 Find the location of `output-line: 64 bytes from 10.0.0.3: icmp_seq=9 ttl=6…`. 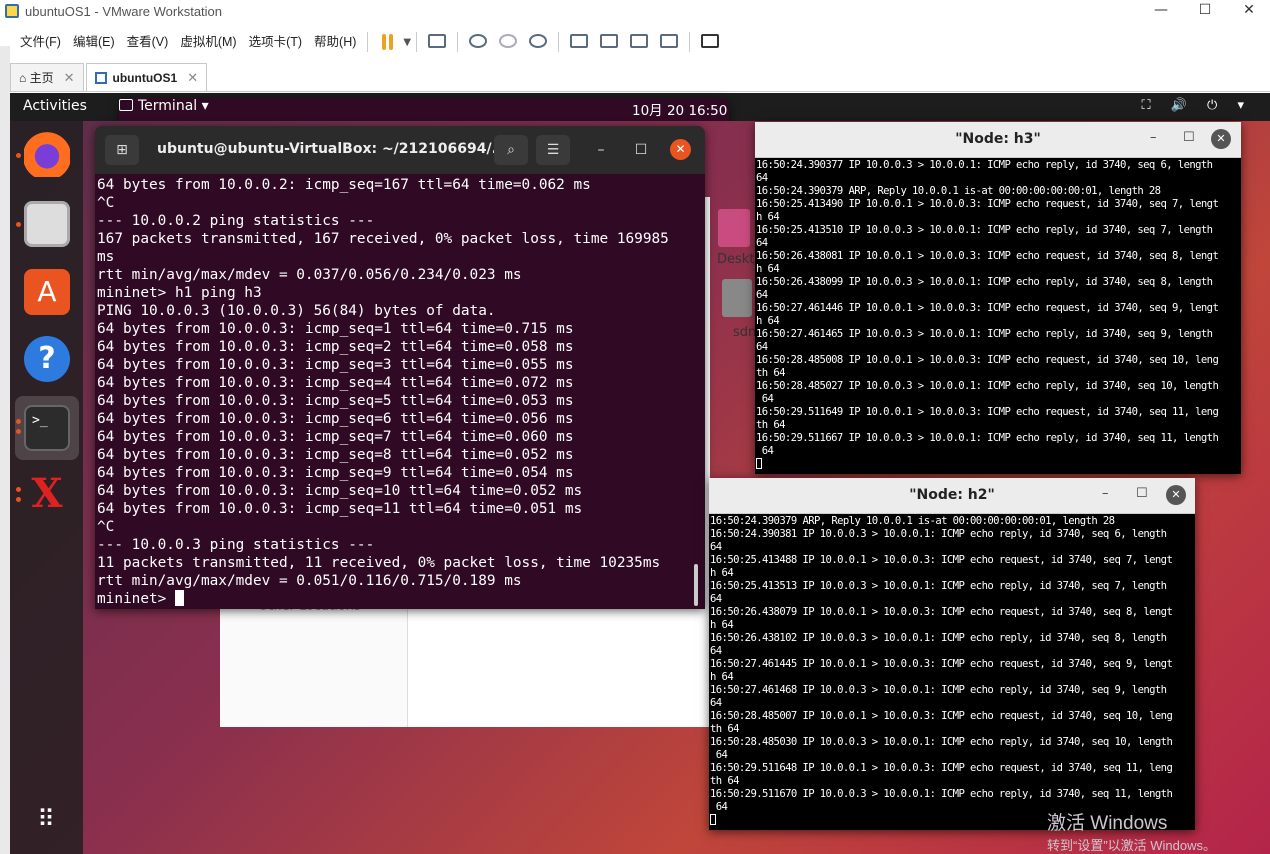

output-line: 64 bytes from 10.0.0.3: icmp_seq=9 ttl=6… is located at coordinates (335, 473).